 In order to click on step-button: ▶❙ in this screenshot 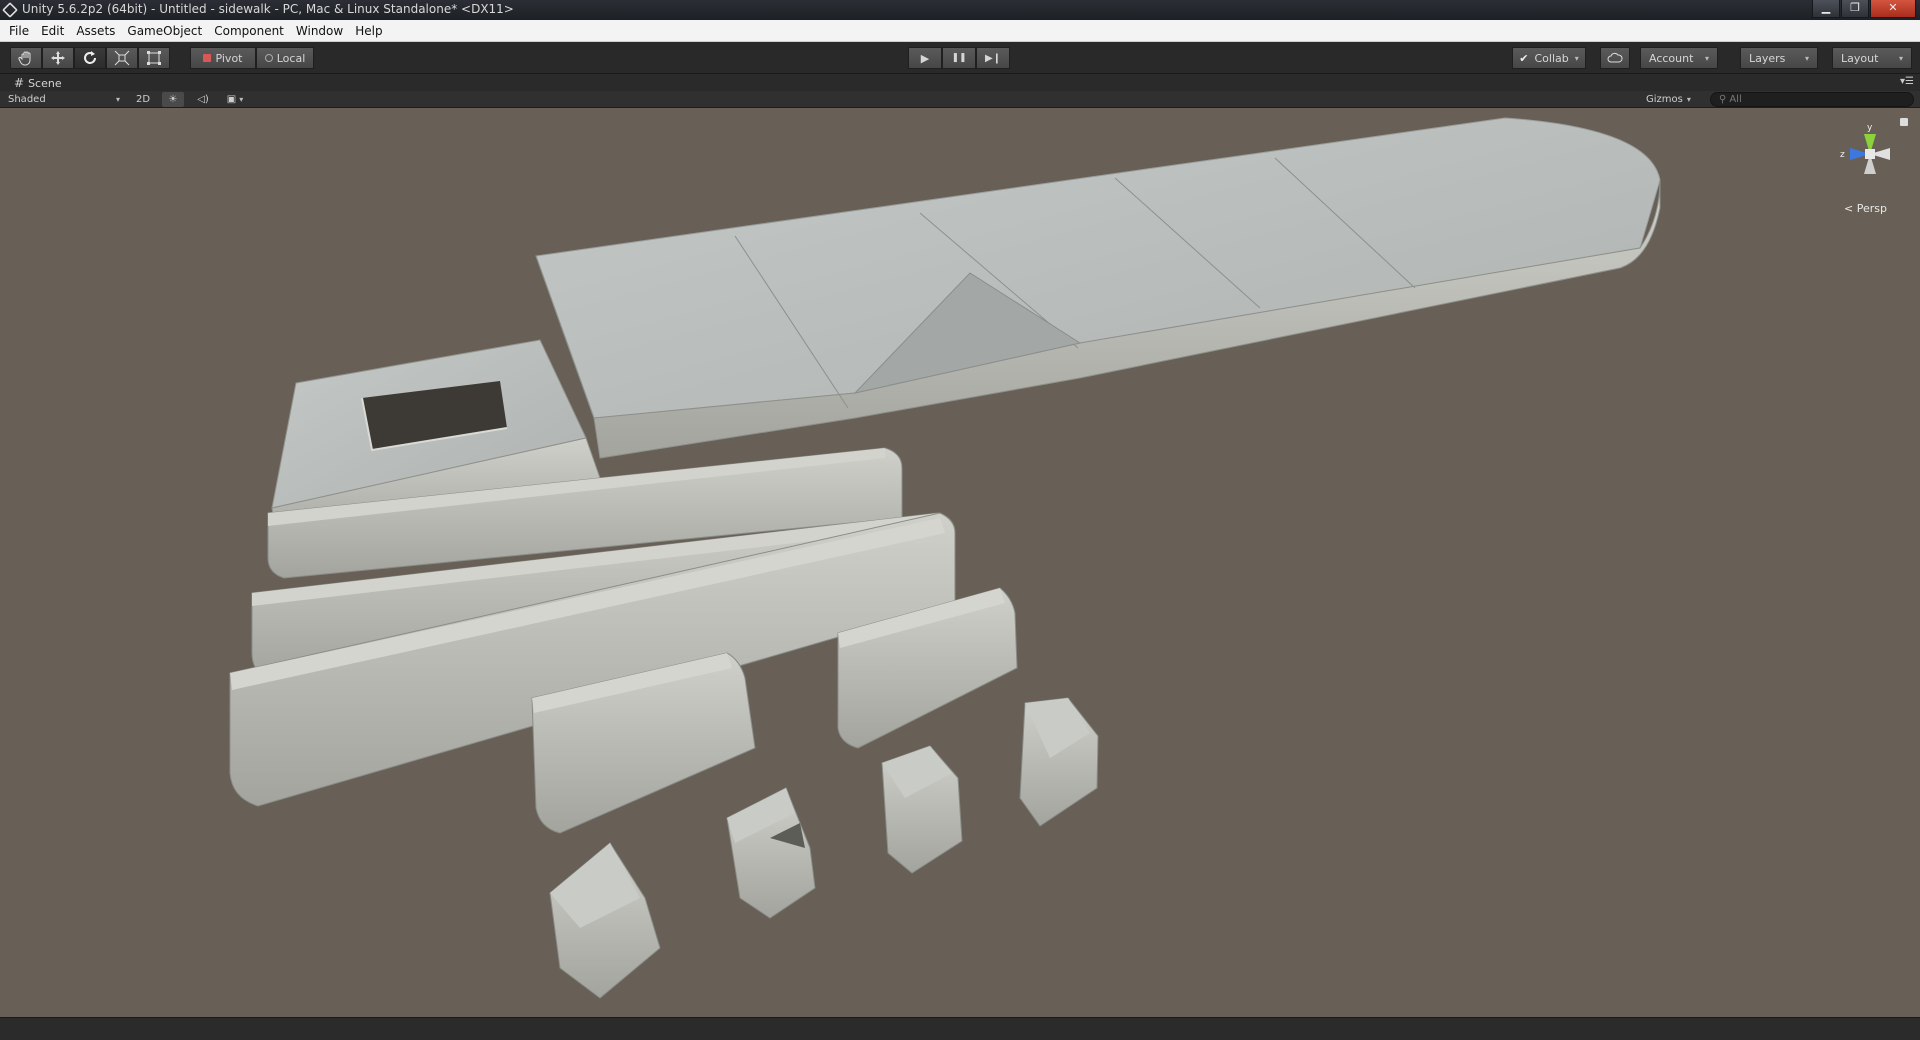, I will do `click(993, 58)`.